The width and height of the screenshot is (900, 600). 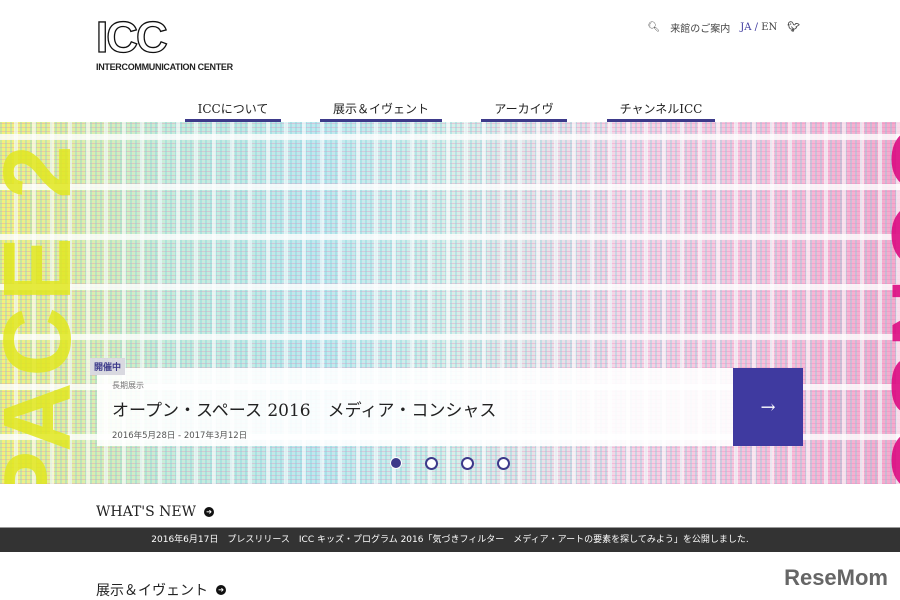 What do you see at coordinates (45, 311) in the screenshot?
I see `hero-art-text-left: PACE 2` at bounding box center [45, 311].